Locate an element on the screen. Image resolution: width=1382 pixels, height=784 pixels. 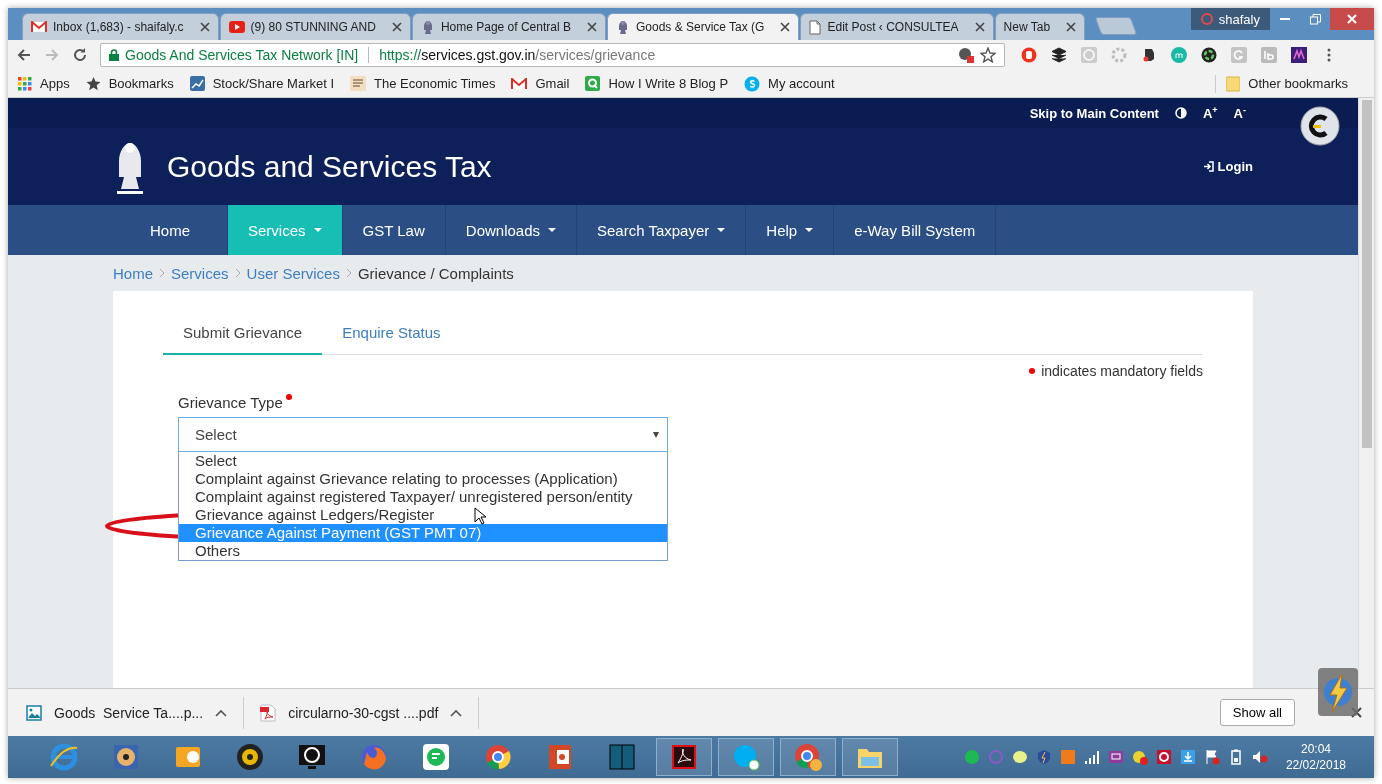
breadcrumb-link: User Services is located at coordinates (293, 273).